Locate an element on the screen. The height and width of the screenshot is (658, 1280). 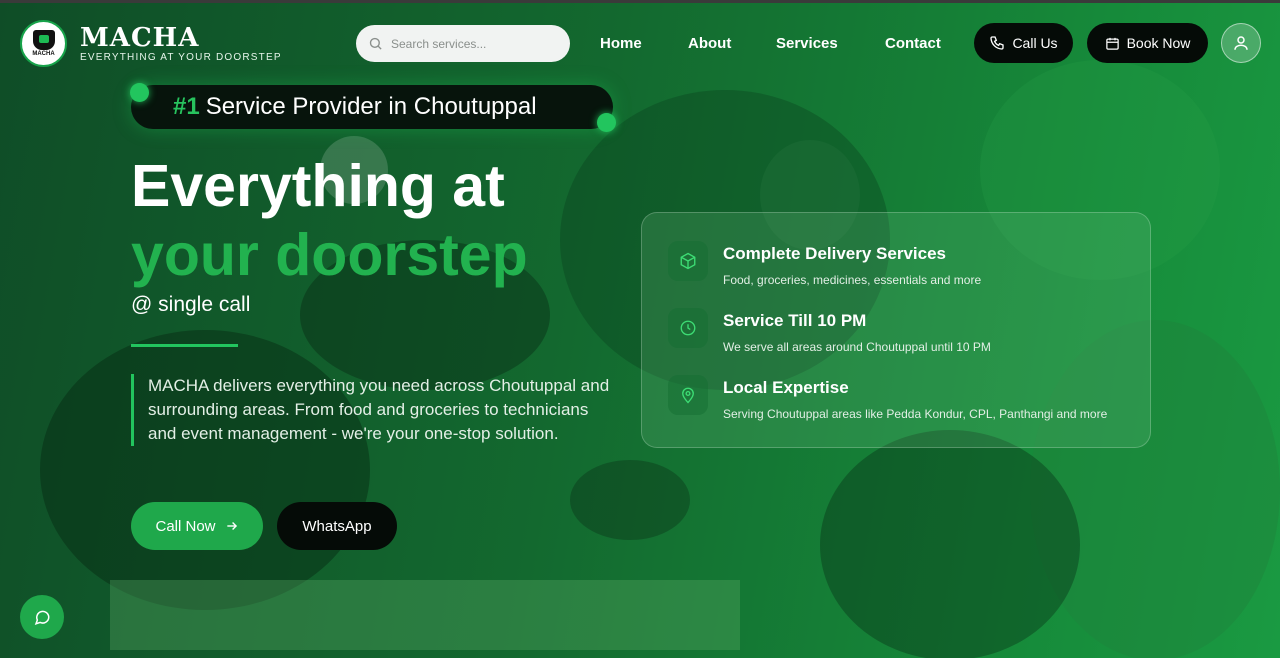
logo-badge-icon: MACHA is located at coordinates (43, 43).